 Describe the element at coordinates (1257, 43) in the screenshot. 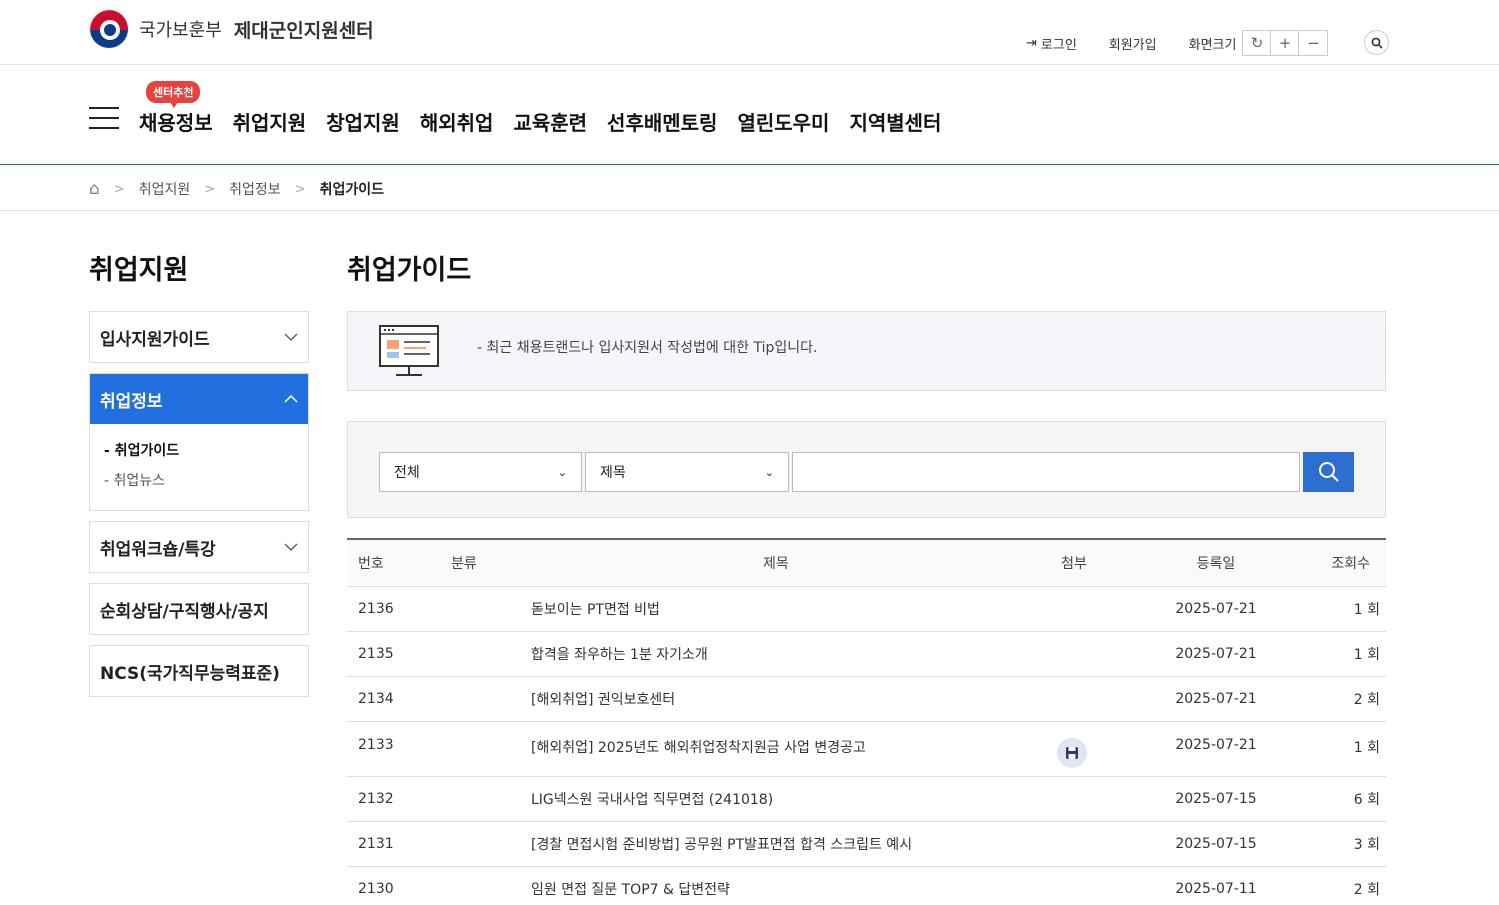

I see `font-reset-button: ↻` at that location.